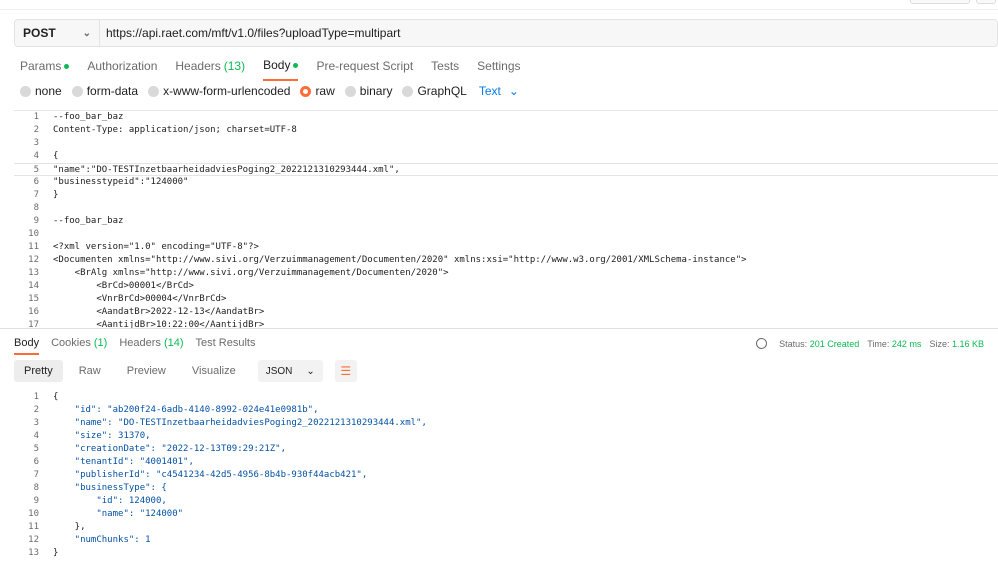  I want to click on response-format-select: JSON ⌄, so click(290, 371).